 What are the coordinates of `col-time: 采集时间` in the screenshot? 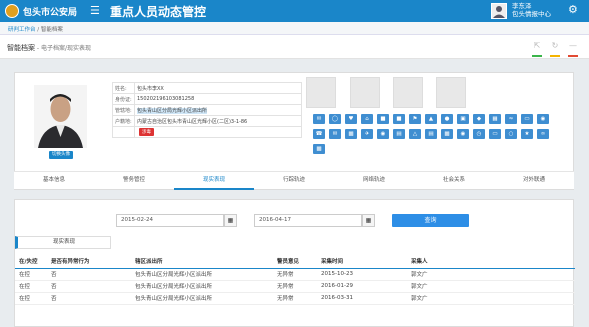 It's located at (362, 261).